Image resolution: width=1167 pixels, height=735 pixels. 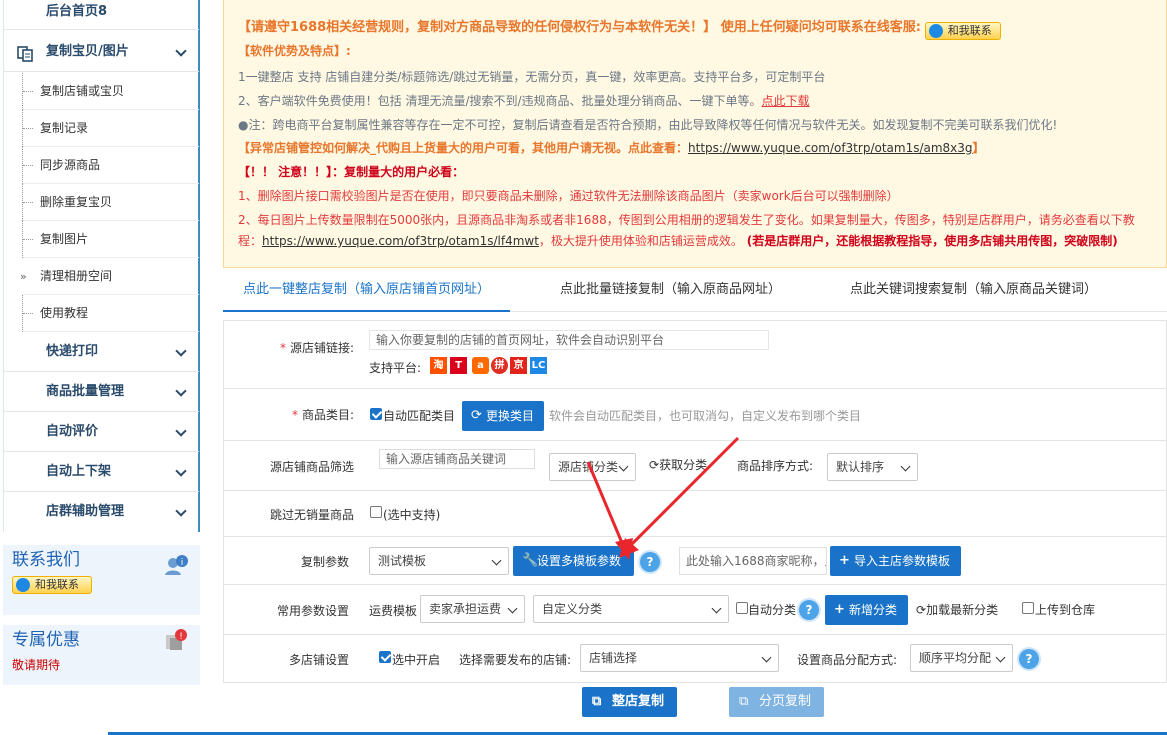 What do you see at coordinates (110, 313) in the screenshot?
I see `sidebar-item-tutorial: 使用教程` at bounding box center [110, 313].